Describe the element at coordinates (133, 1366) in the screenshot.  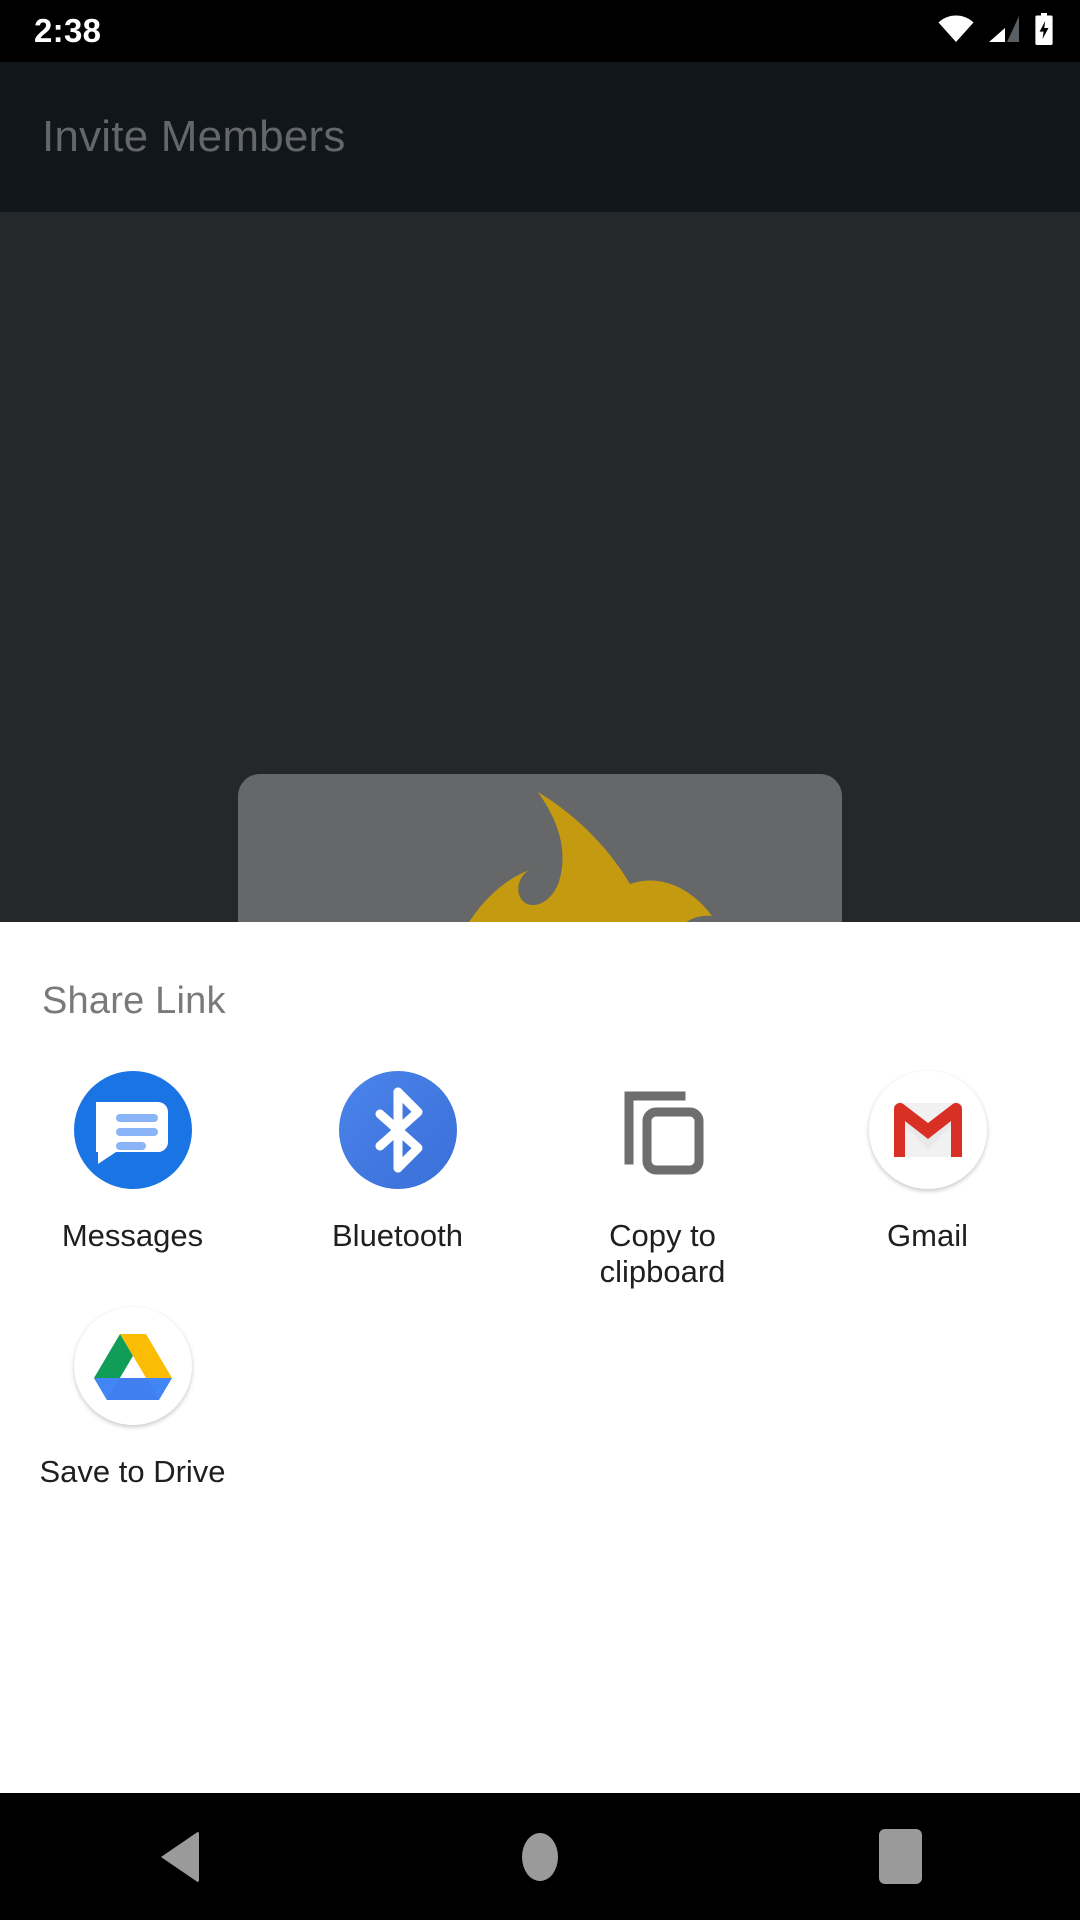
I see `google-drive-icon` at that location.